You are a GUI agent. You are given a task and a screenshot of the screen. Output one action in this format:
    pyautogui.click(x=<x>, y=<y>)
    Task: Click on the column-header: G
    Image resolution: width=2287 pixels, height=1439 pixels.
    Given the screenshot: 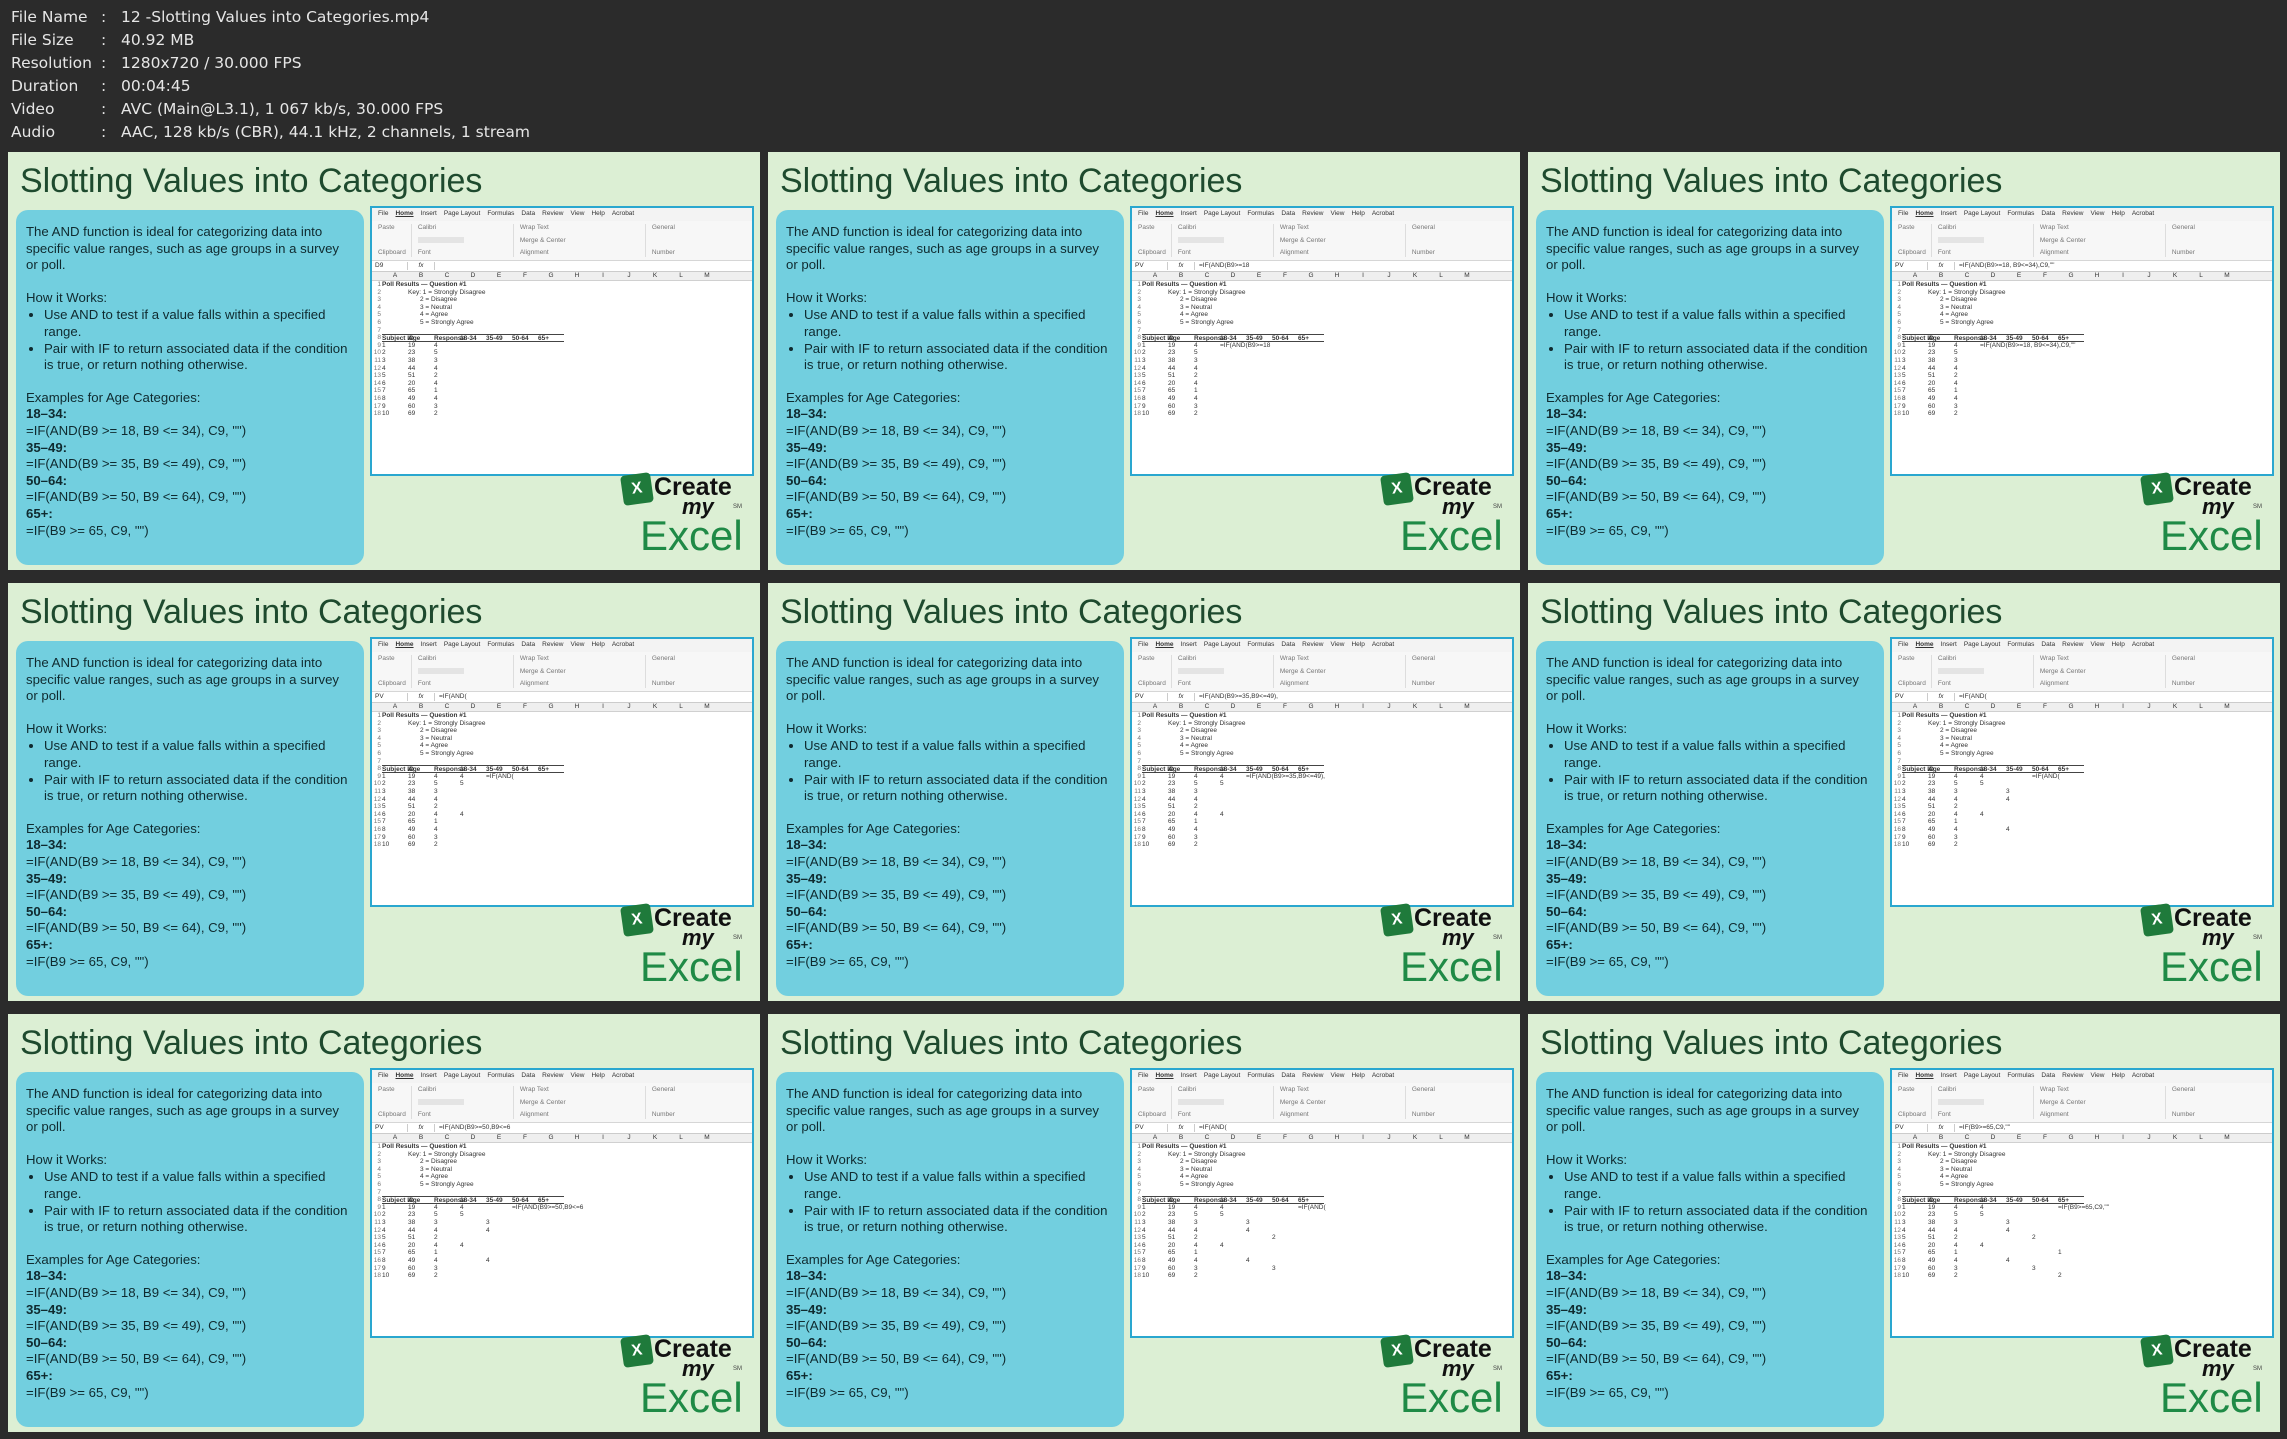 What is the action you would take?
    pyautogui.click(x=2071, y=1138)
    